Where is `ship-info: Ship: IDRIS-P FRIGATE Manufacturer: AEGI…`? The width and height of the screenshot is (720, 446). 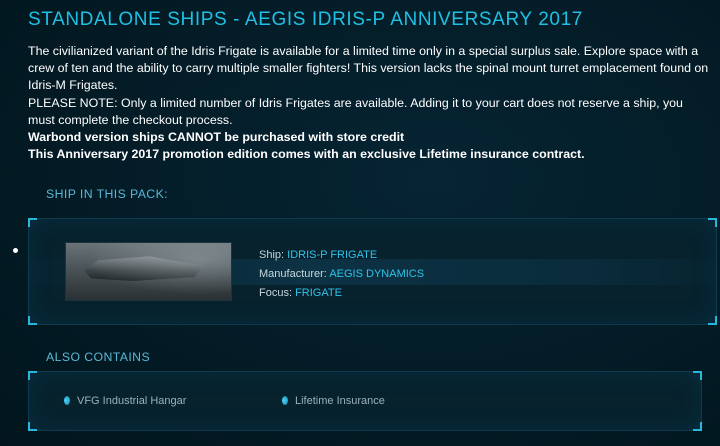 ship-info: Ship: IDRIS-P FRIGATE Manufacturer: AEGI… is located at coordinates (341, 274).